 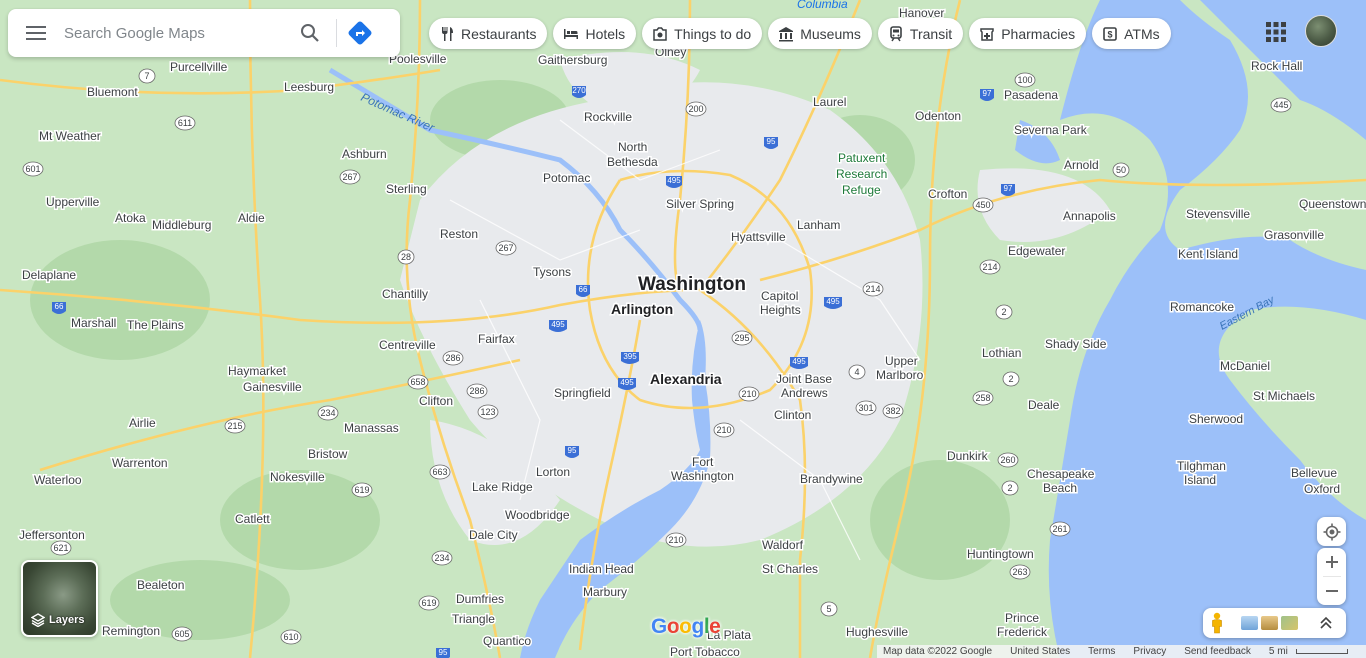 What do you see at coordinates (566, 178) in the screenshot?
I see `svg-text: Potomac` at bounding box center [566, 178].